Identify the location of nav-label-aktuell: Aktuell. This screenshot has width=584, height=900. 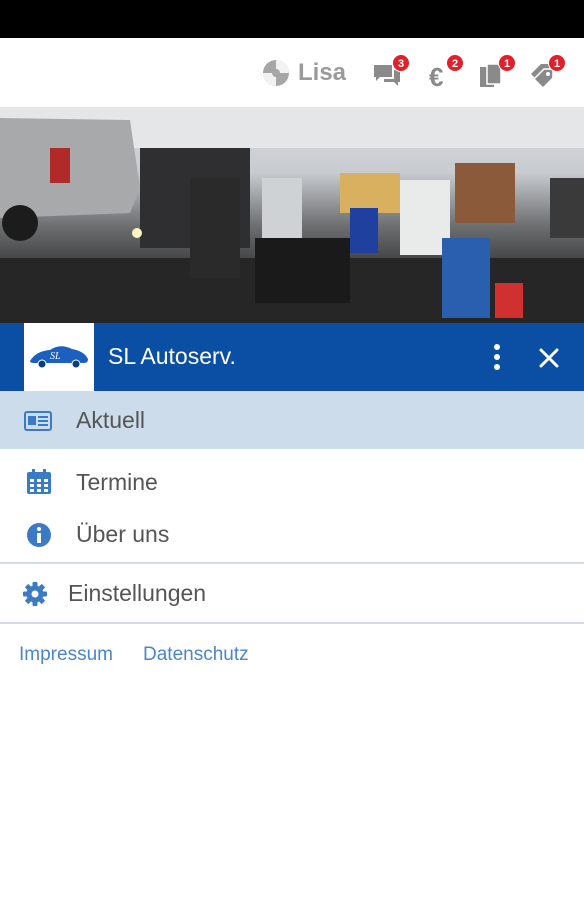
(111, 420).